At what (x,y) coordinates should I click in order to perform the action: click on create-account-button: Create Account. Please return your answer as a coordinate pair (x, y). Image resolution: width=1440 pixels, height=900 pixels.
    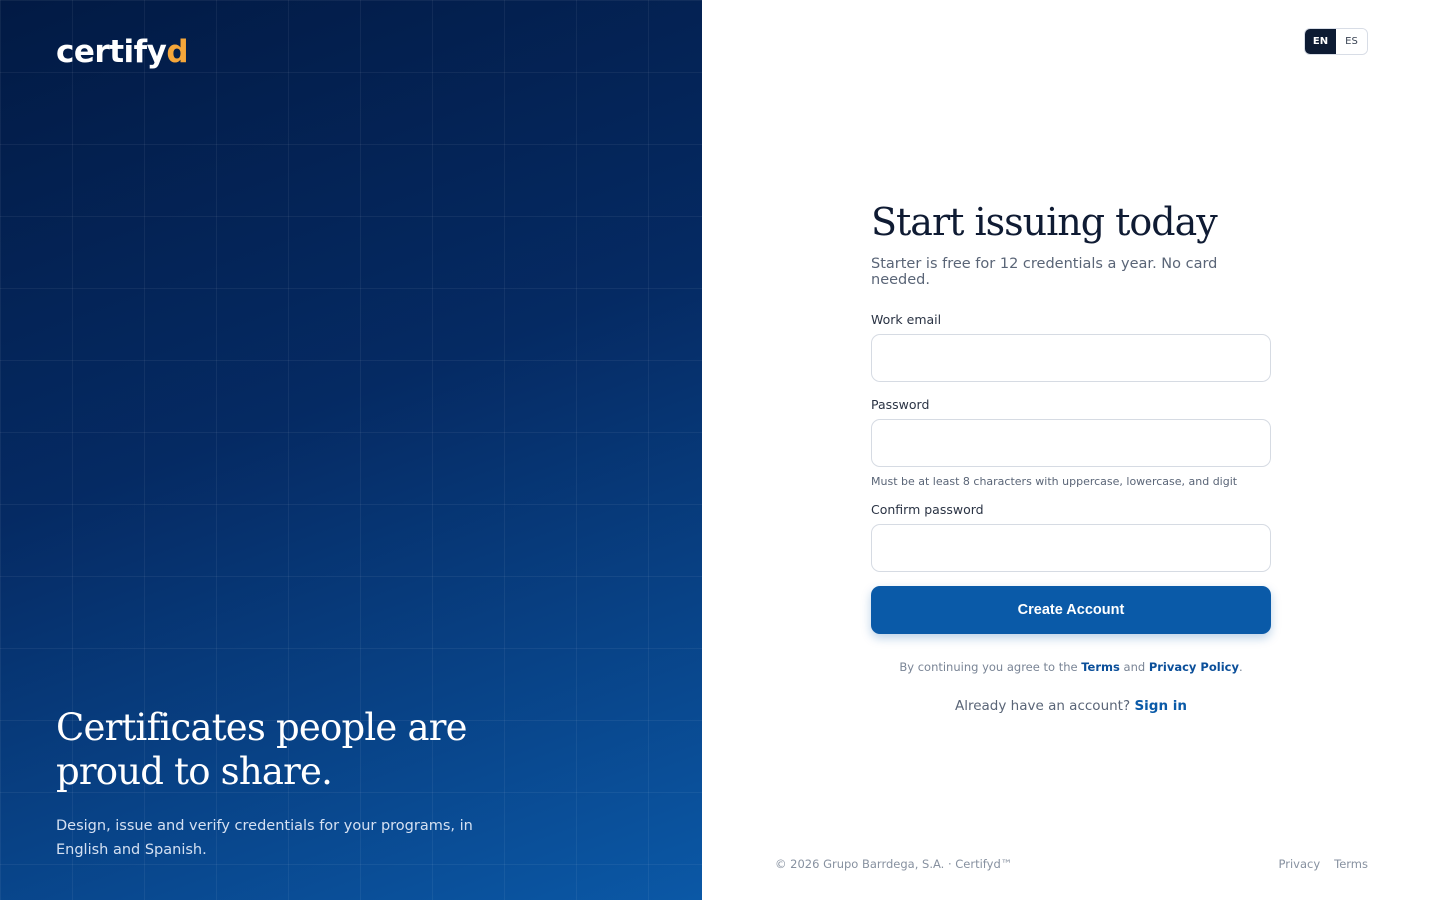
    Looking at the image, I should click on (1071, 610).